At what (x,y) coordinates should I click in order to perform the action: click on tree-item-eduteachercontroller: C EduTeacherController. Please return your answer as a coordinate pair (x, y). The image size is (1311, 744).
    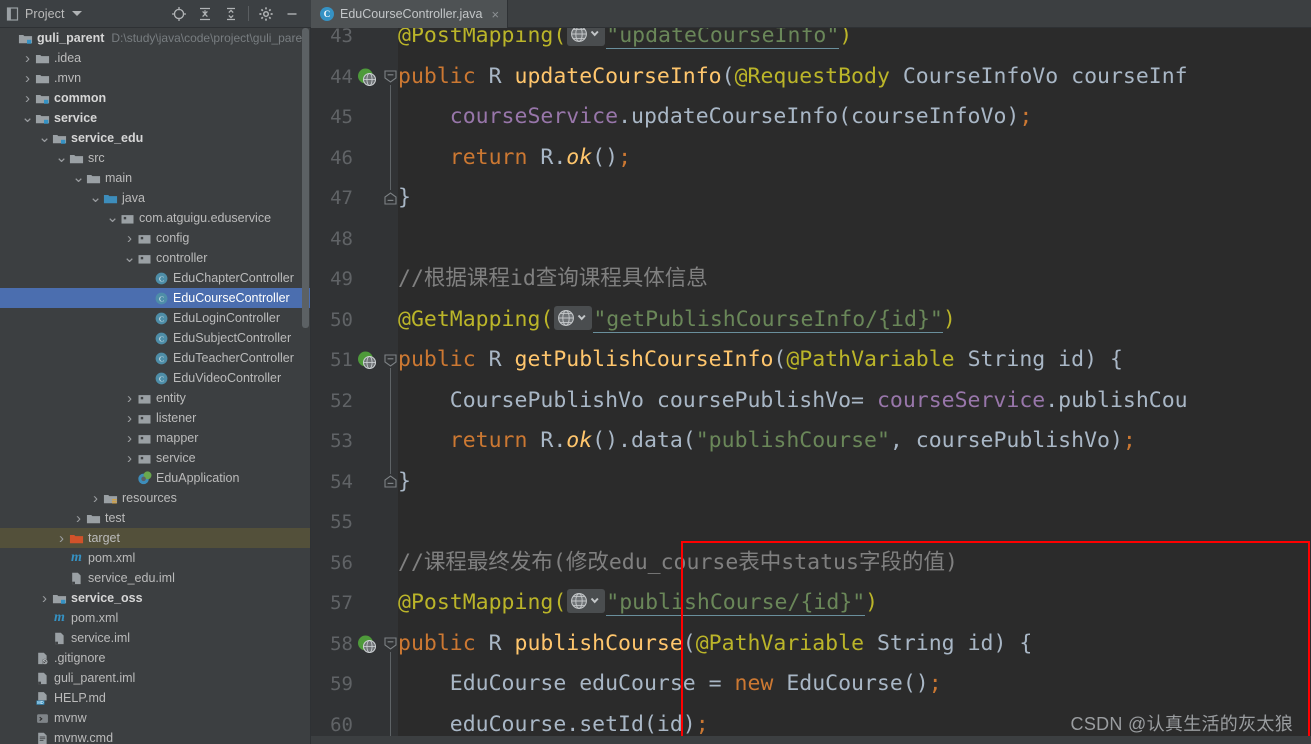
    Looking at the image, I should click on (155, 358).